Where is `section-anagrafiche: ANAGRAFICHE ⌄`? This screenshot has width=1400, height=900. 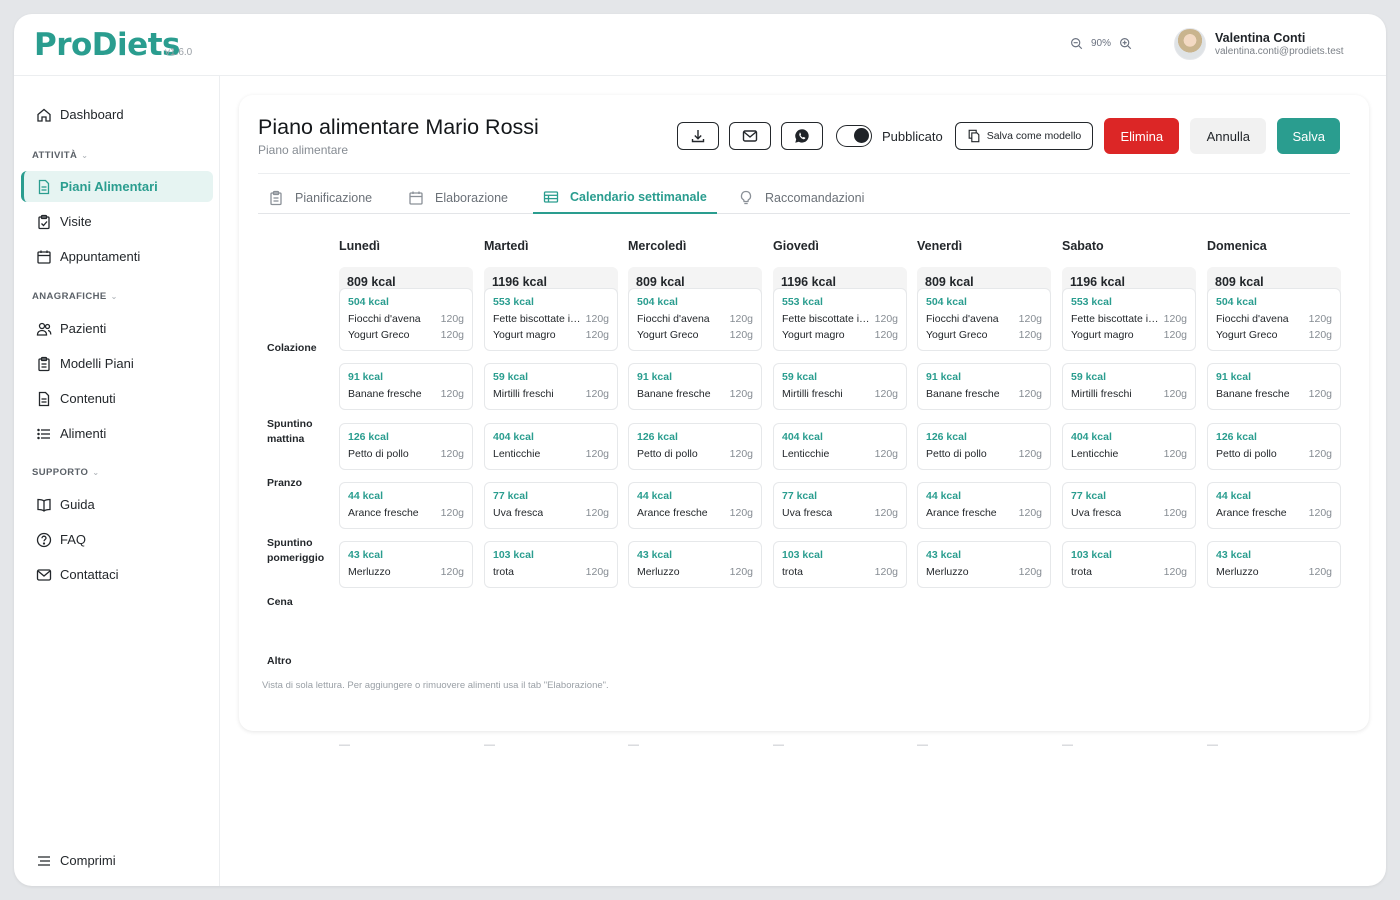 section-anagrafiche: ANAGRAFICHE ⌄ is located at coordinates (75, 296).